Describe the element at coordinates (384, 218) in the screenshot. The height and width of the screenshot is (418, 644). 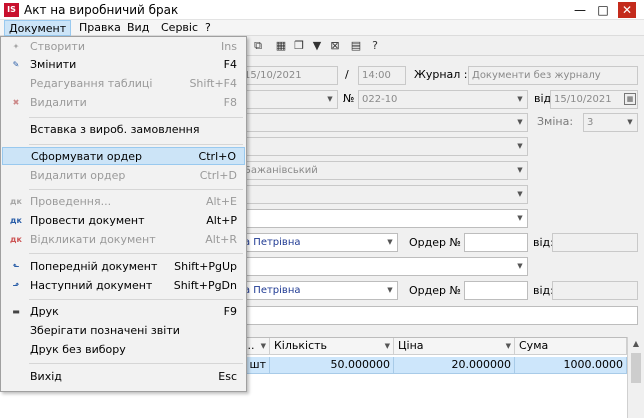
I see `storage-select: ▼` at that location.